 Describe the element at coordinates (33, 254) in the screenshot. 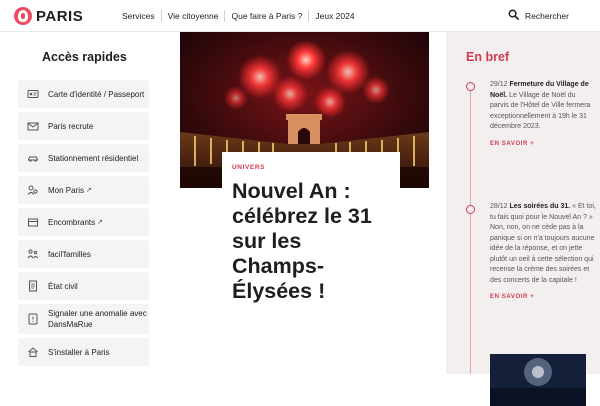

I see `family-icon` at that location.